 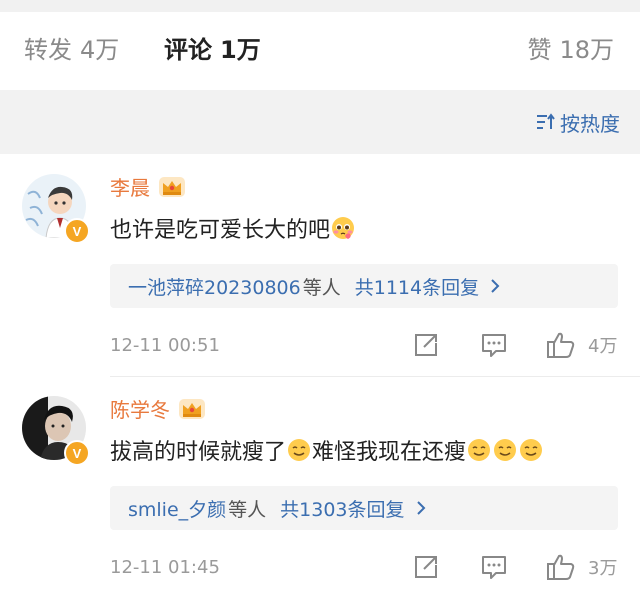 I want to click on reply-summary-link: smlie_夕颜 等人 共1303条回复, so click(x=364, y=508).